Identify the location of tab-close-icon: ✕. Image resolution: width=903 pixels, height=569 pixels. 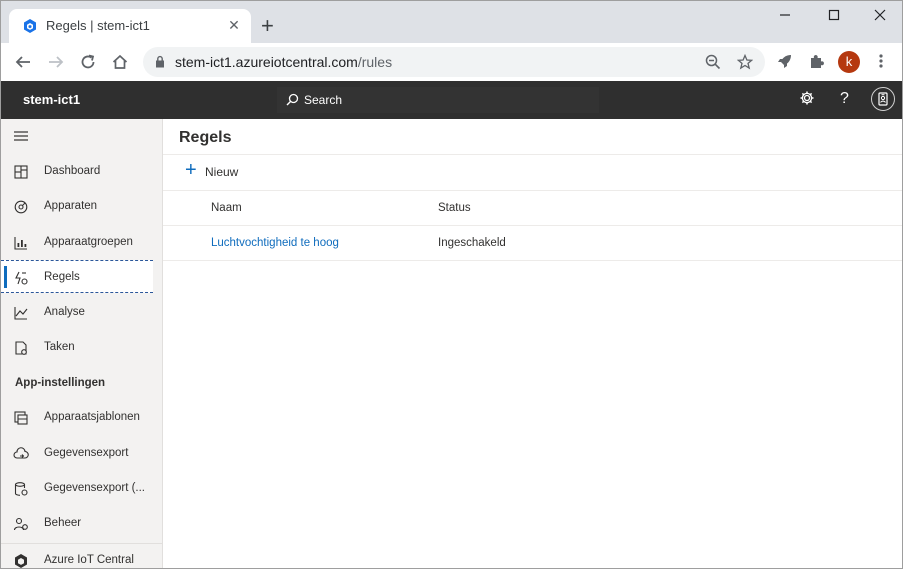
(234, 25).